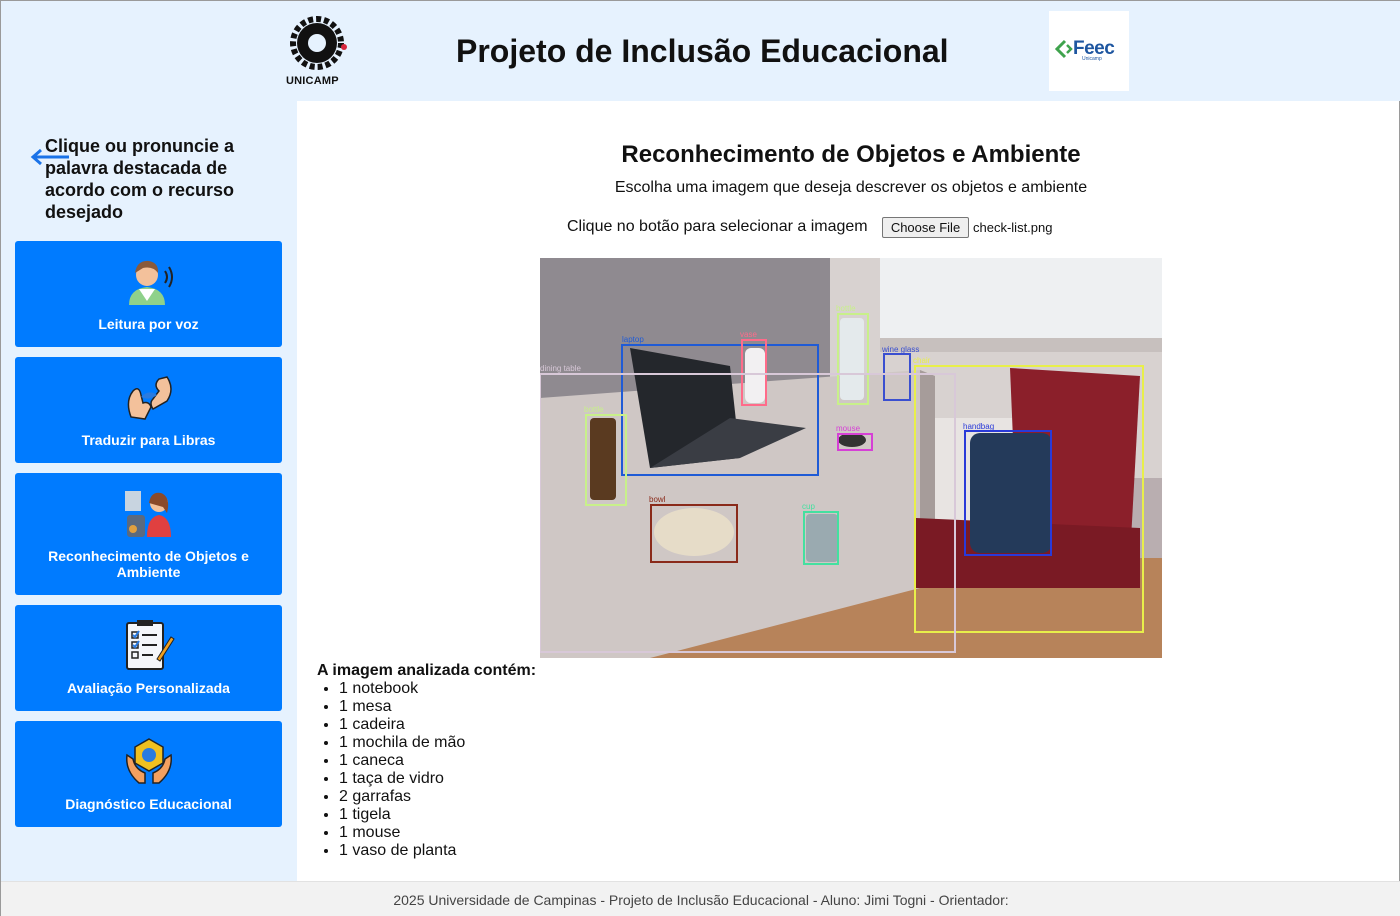 Image resolution: width=1400 pixels, height=916 pixels. Describe the element at coordinates (149, 398) in the screenshot. I see `sign-language-hands-icon` at that location.